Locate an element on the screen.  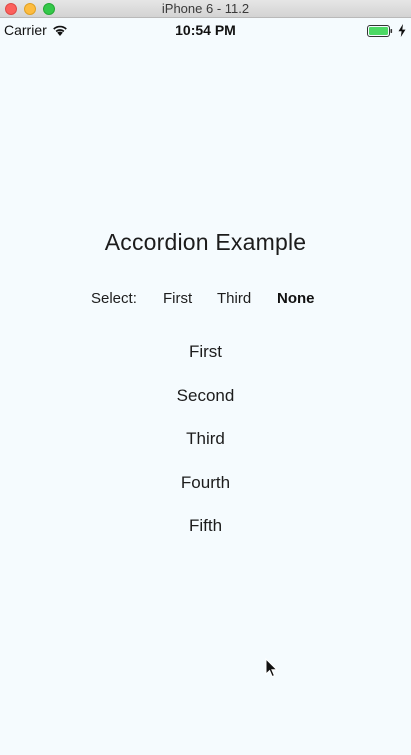
window-title: iPhone 6 - 11.2 is located at coordinates (205, 8).